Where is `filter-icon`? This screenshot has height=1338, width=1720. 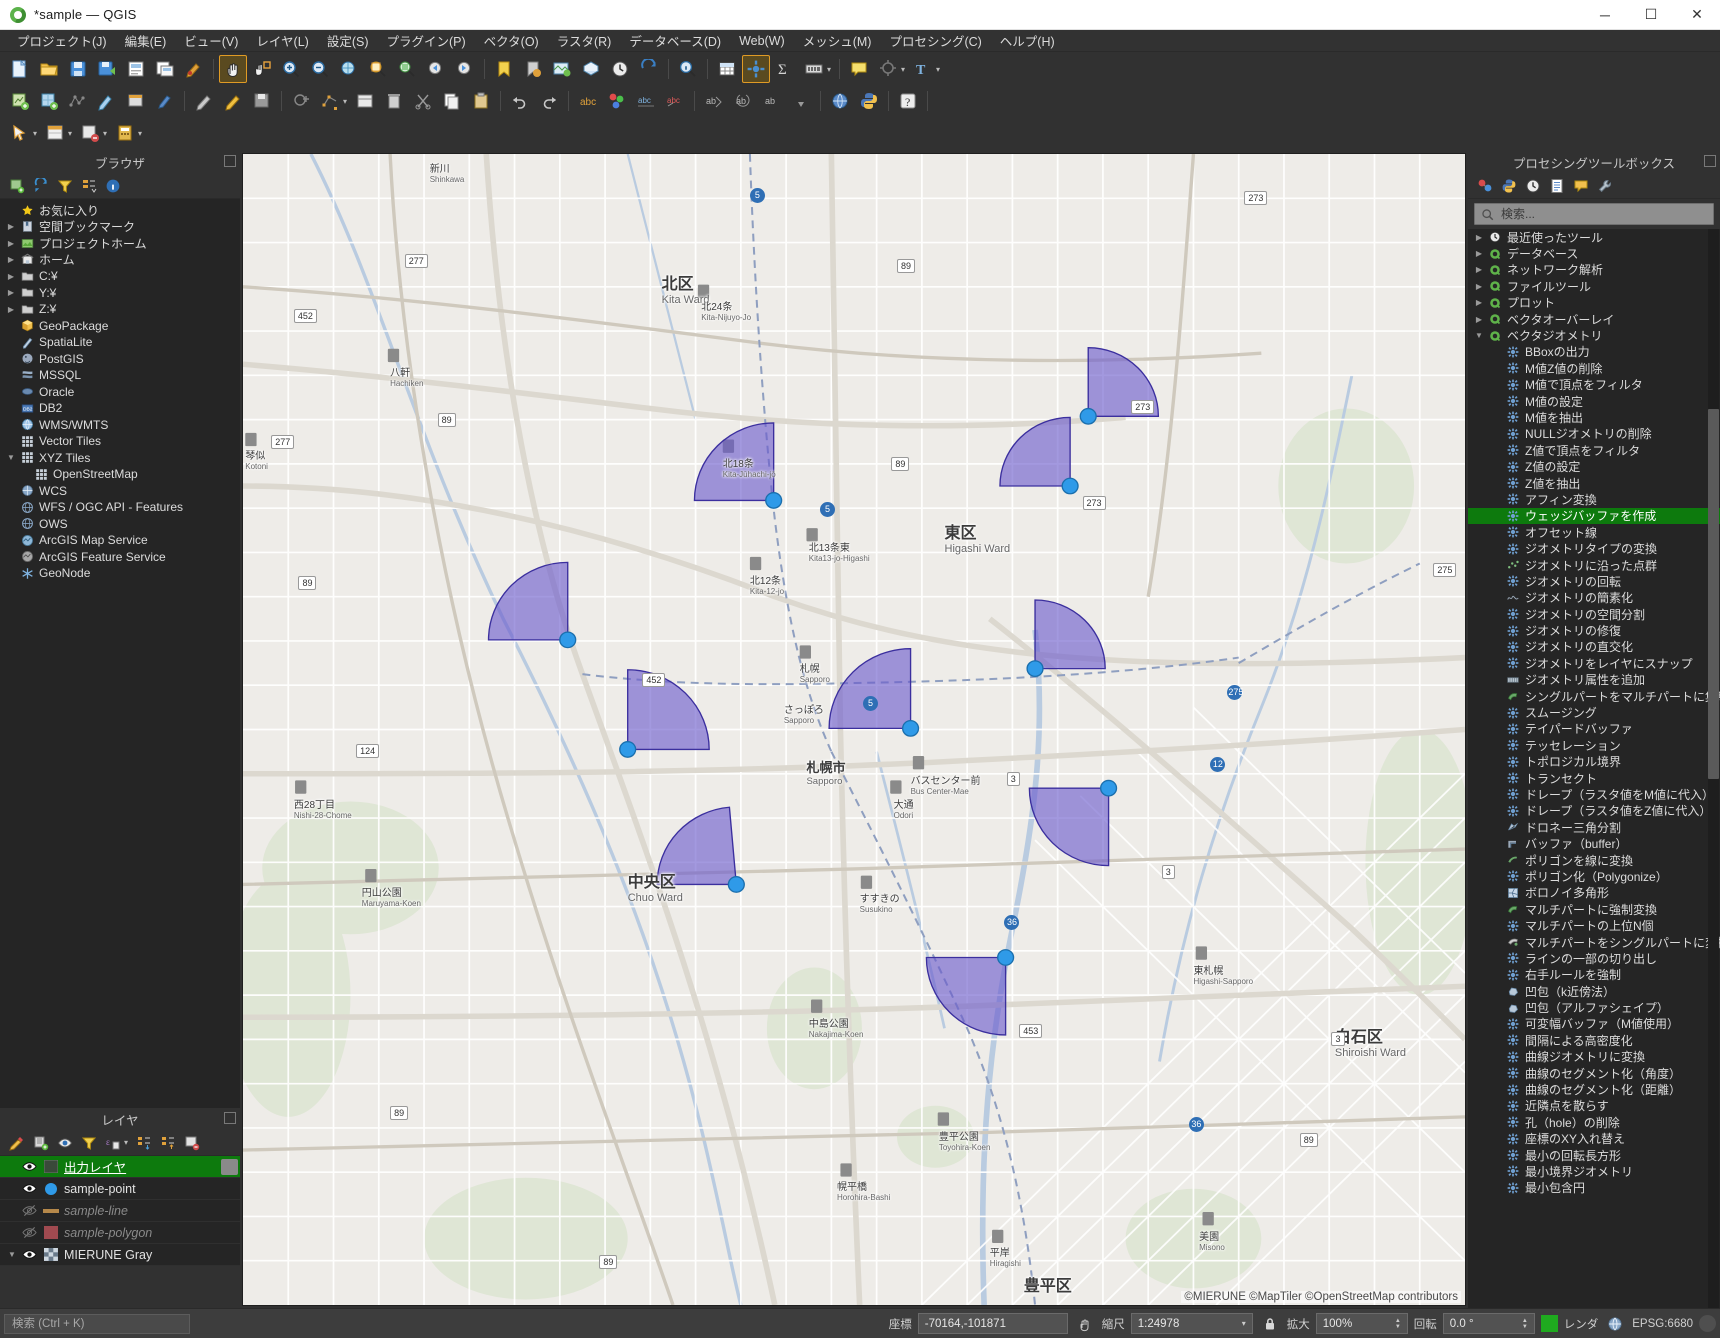
filter-icon is located at coordinates (65, 186).